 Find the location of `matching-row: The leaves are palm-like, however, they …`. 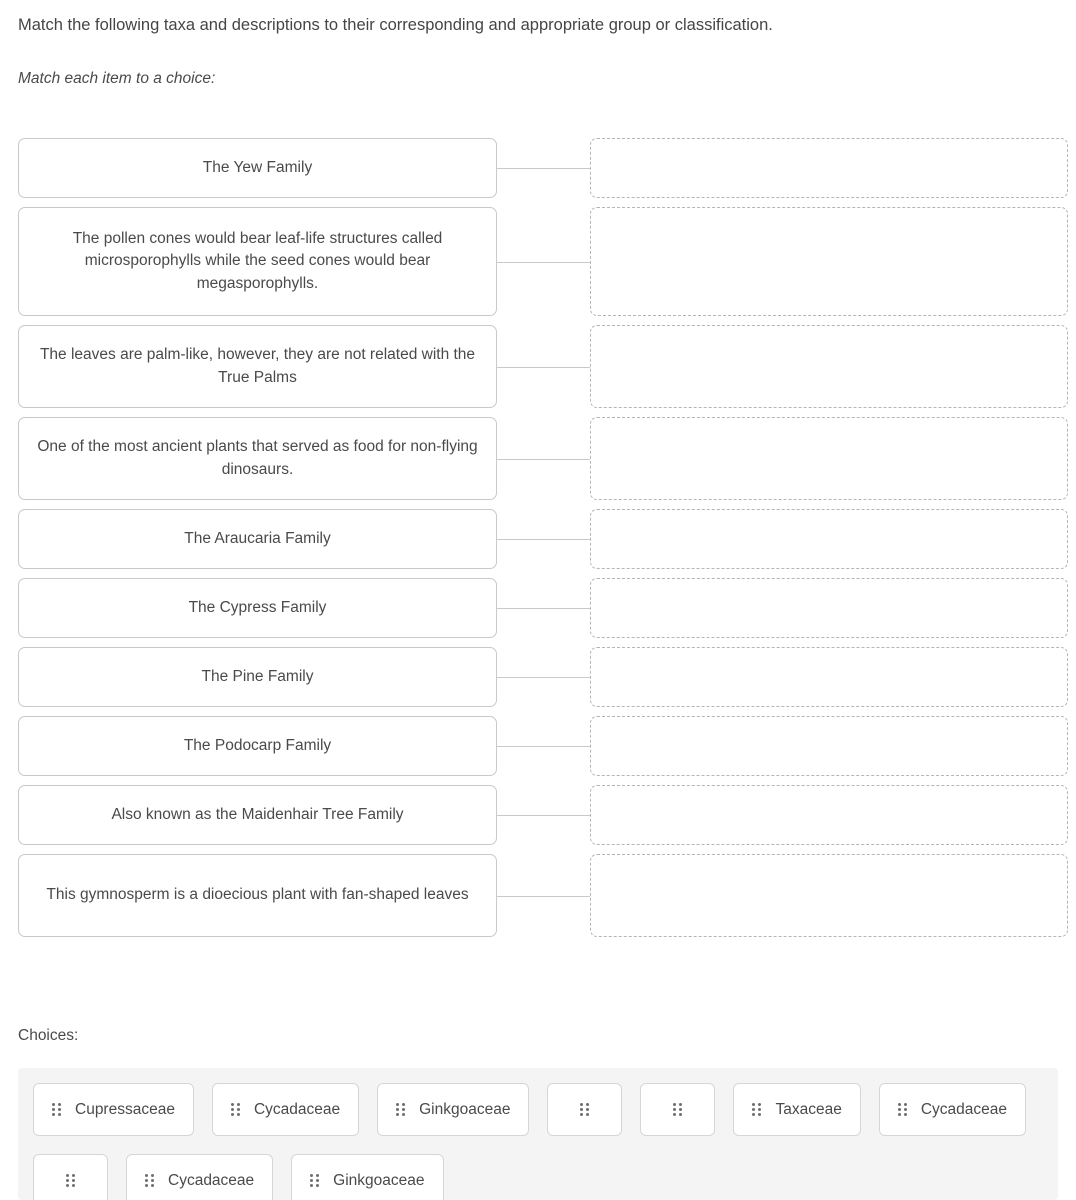

matching-row: The leaves are palm-like, however, they … is located at coordinates (538, 366).